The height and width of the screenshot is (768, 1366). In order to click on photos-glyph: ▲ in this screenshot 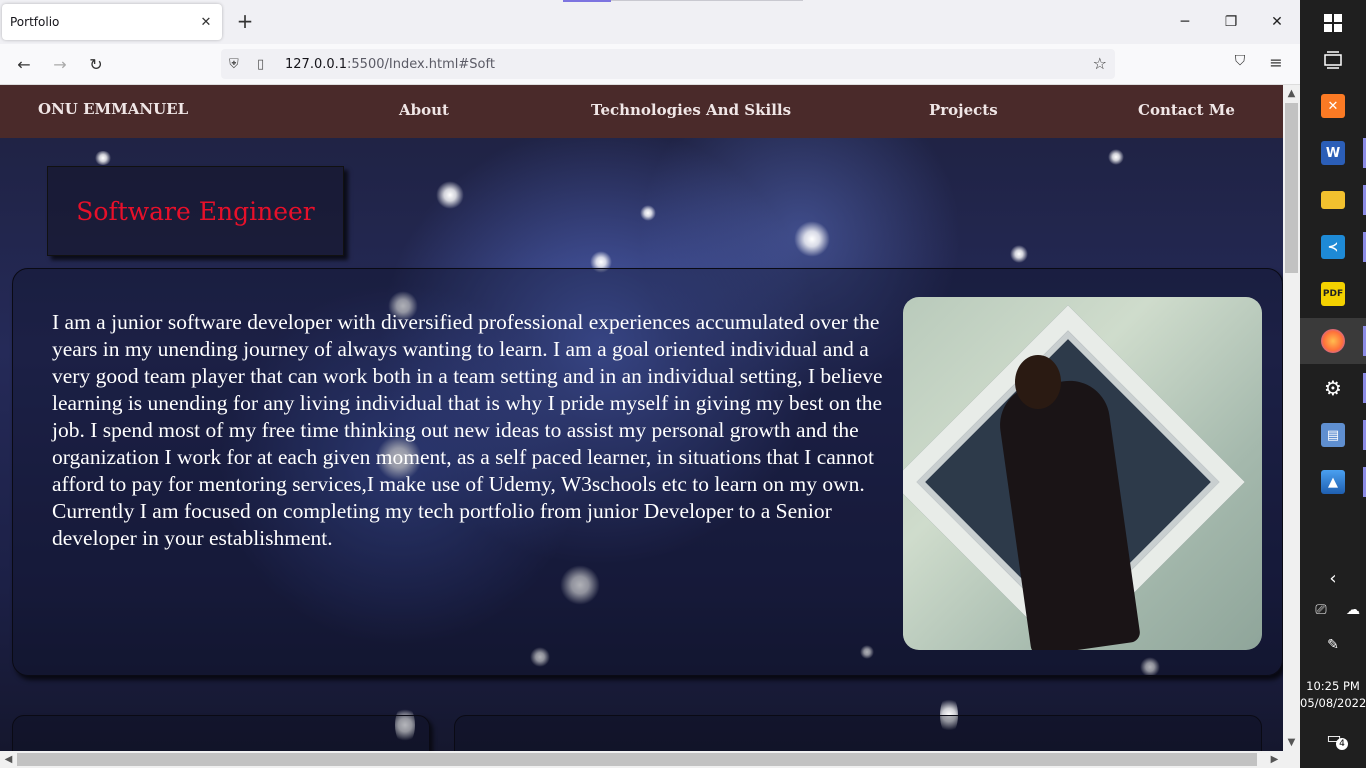, I will do `click(1333, 482)`.